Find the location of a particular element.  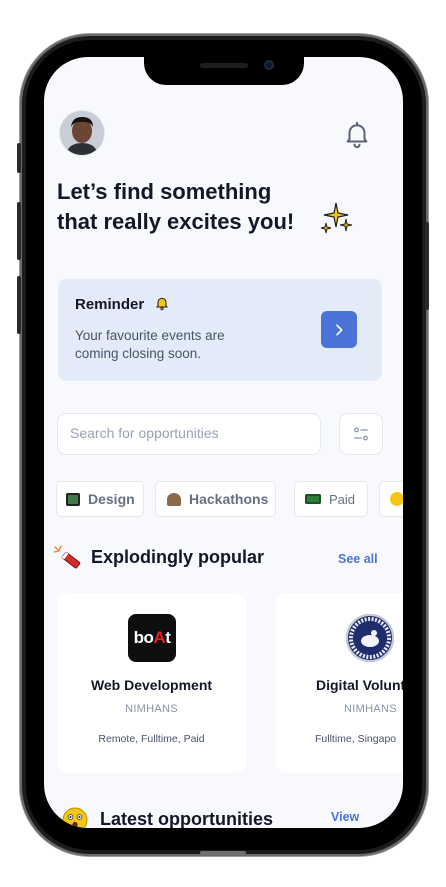

latest-section-title: Latest opportunities is located at coordinates (187, 818).